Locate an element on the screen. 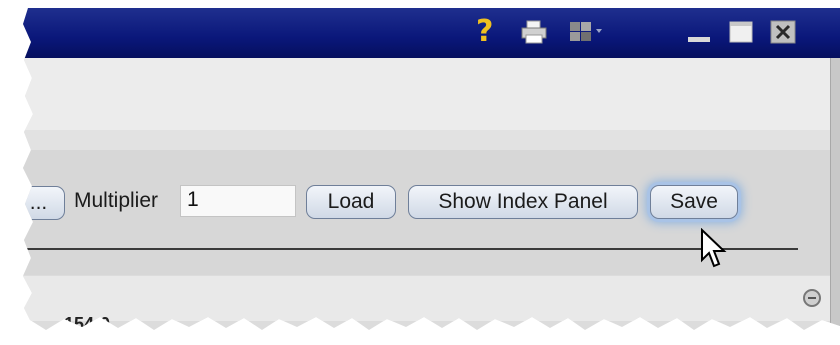 This screenshot has width=840, height=345. multiplier-label: Multiplier is located at coordinates (116, 200).